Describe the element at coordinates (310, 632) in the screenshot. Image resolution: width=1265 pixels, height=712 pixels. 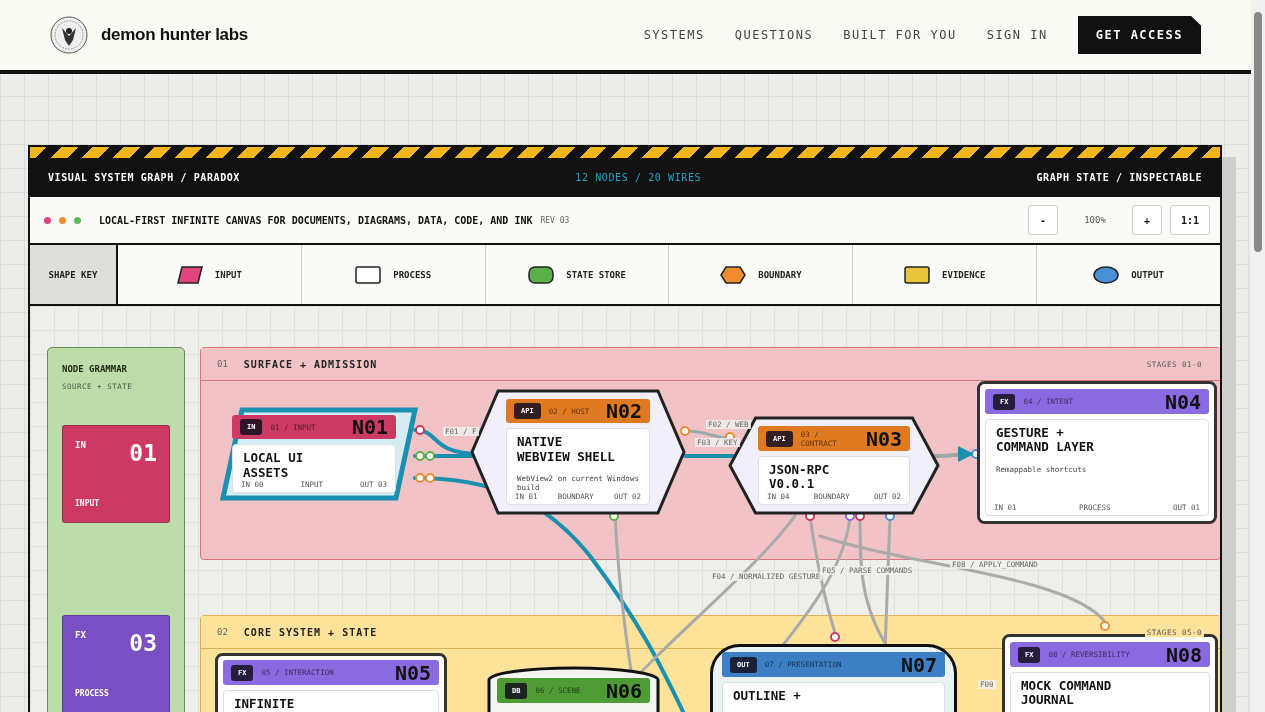
I see `group-title: CORE SYSTEM + STATE` at that location.